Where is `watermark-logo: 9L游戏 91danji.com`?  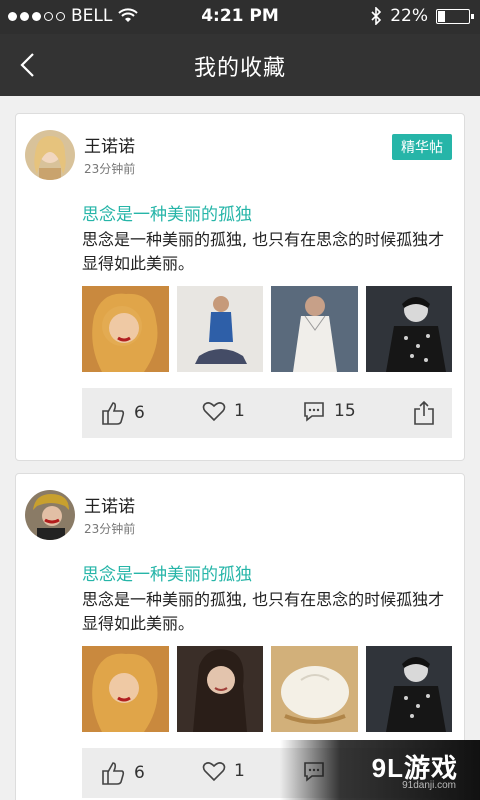 watermark-logo: 9L游戏 91danji.com is located at coordinates (380, 770).